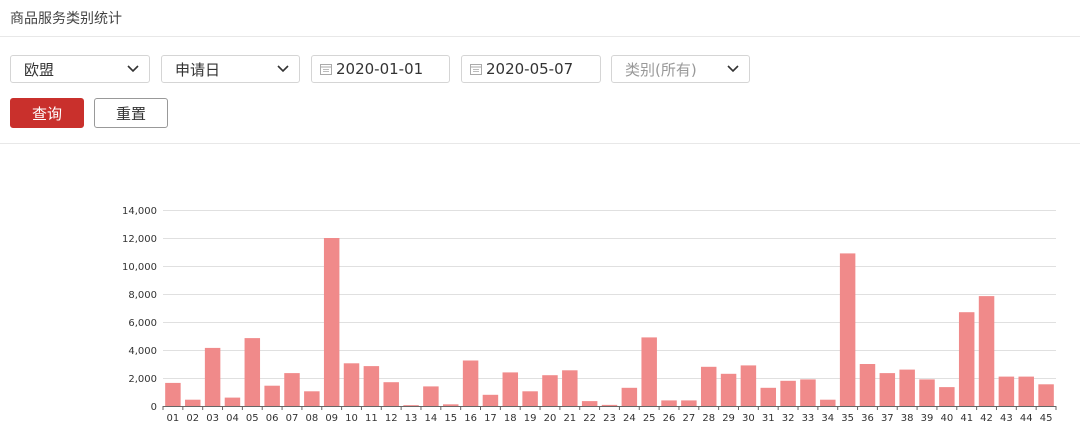  What do you see at coordinates (827, 418) in the screenshot?
I see `x-tick-label: 34` at bounding box center [827, 418].